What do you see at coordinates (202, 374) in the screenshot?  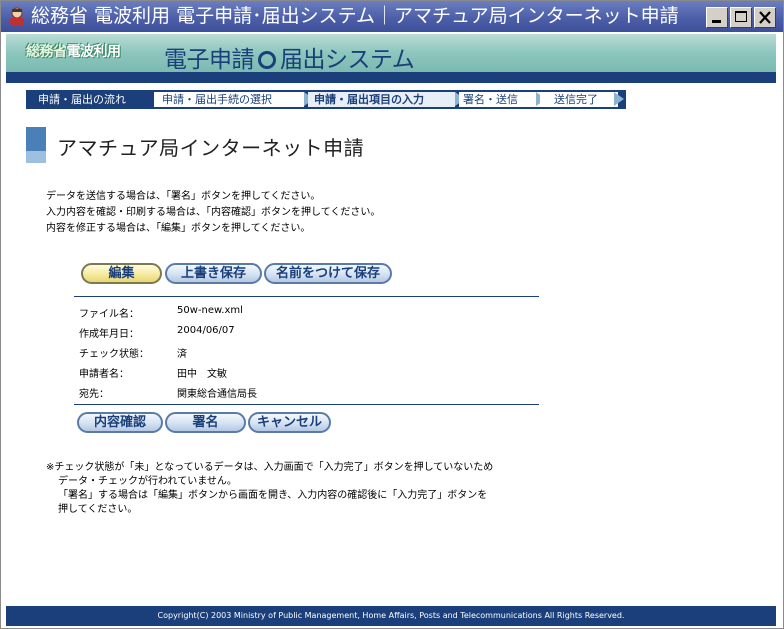 I see `applicant-name-value: 田中 文敏` at bounding box center [202, 374].